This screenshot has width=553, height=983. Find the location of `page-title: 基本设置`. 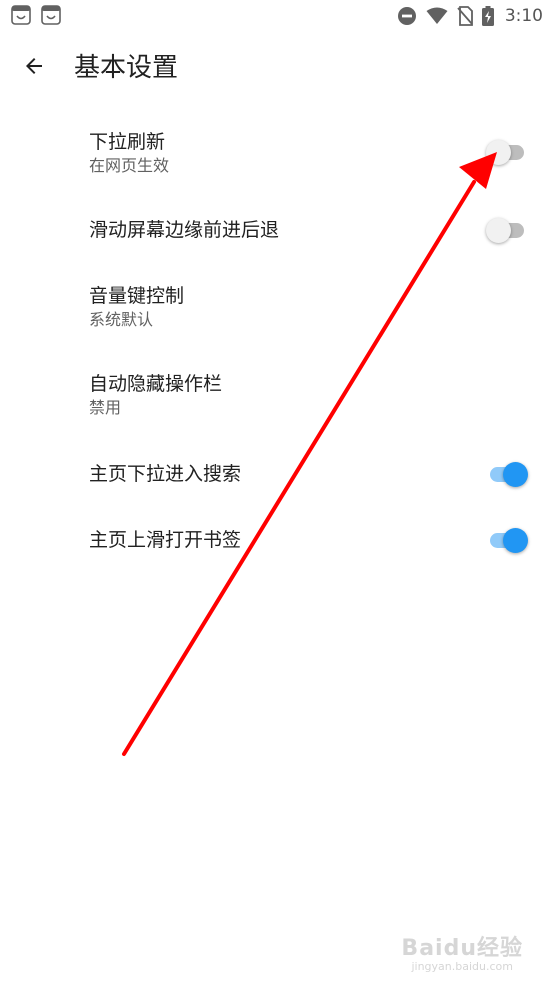

page-title: 基本设置 is located at coordinates (126, 68).